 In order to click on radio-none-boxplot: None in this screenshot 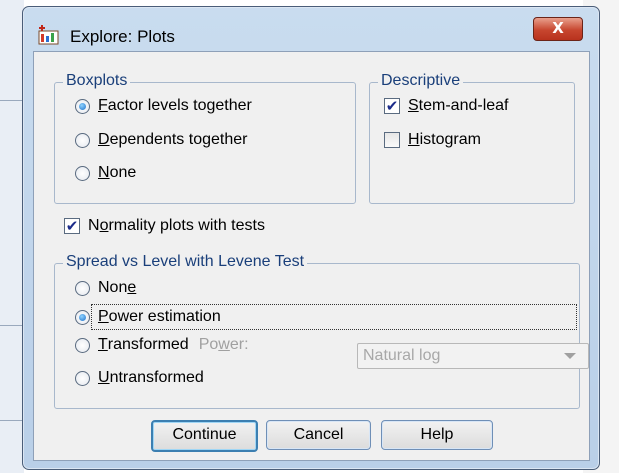, I will do `click(105, 173)`.